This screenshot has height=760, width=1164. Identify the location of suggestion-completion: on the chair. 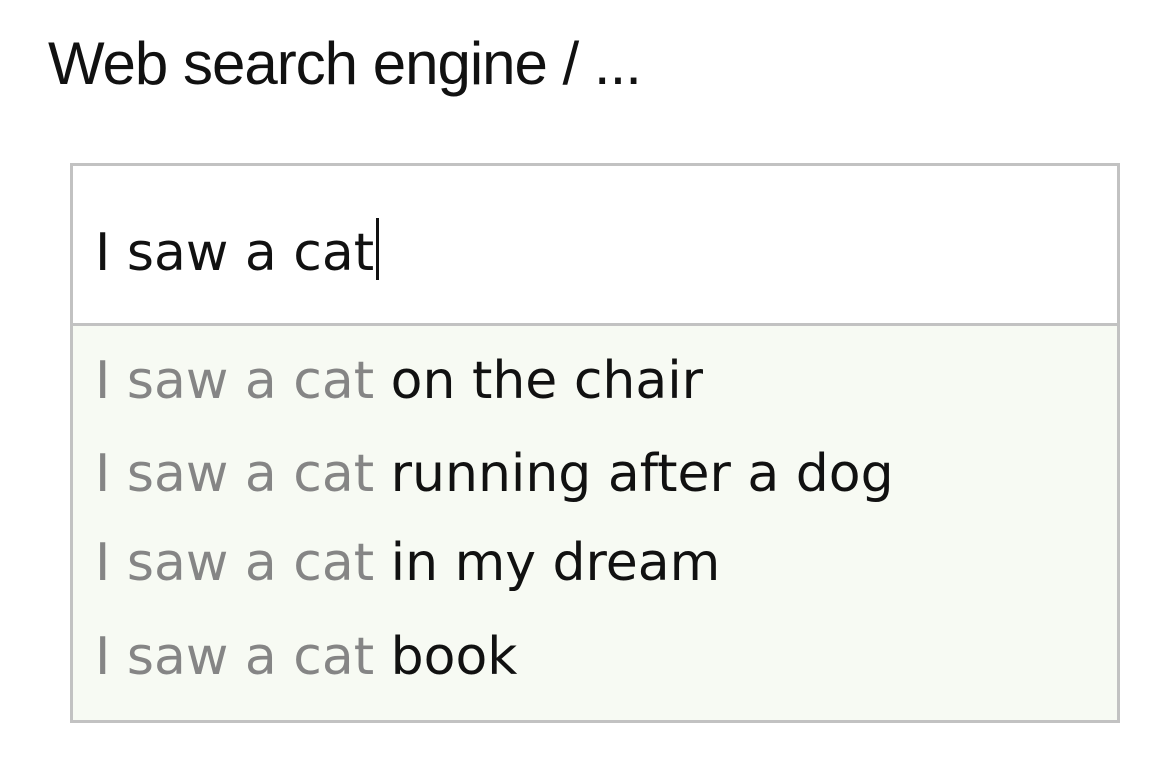
(547, 381).